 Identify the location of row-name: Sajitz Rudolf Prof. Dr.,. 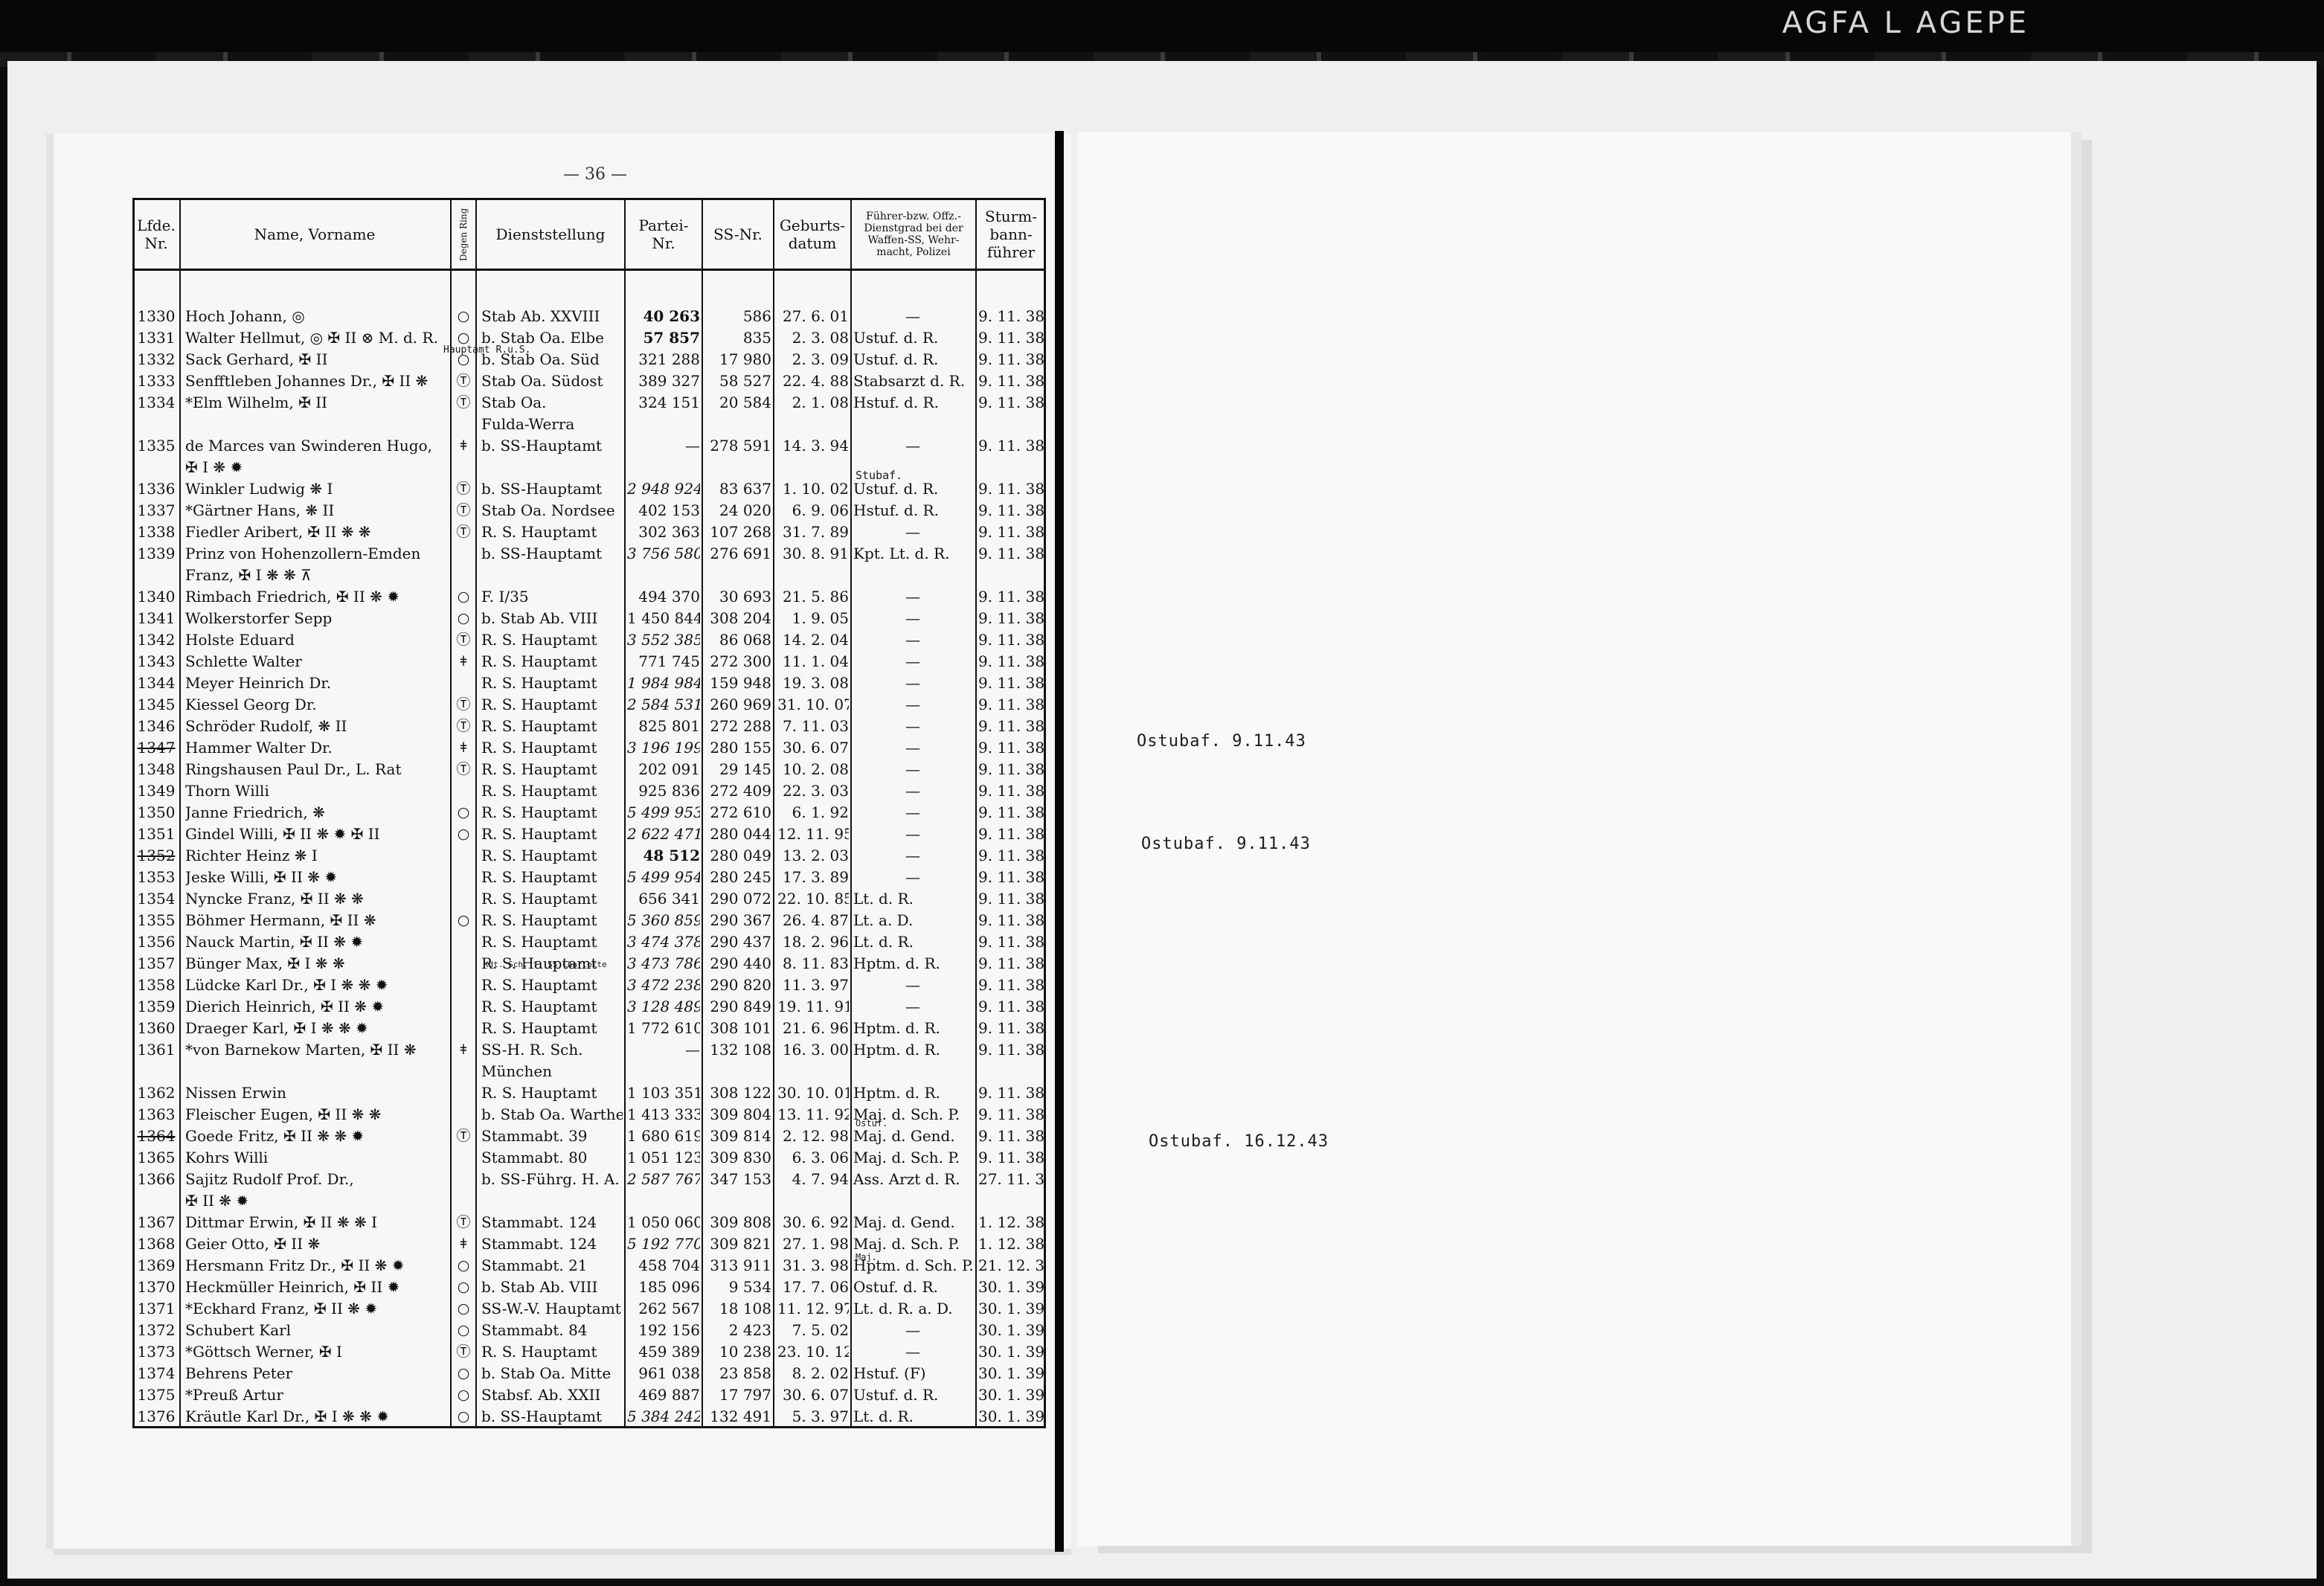
(269, 1179).